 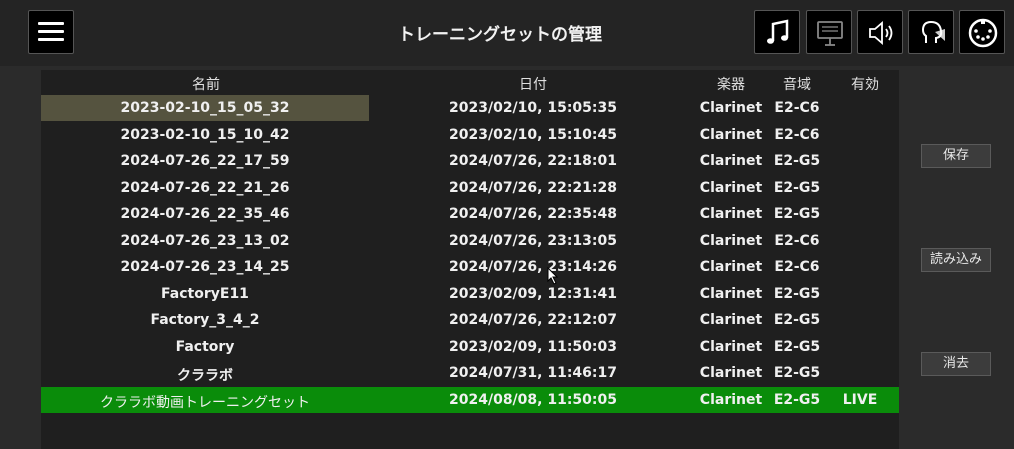 I want to click on load-button: 読み込み, so click(x=956, y=260).